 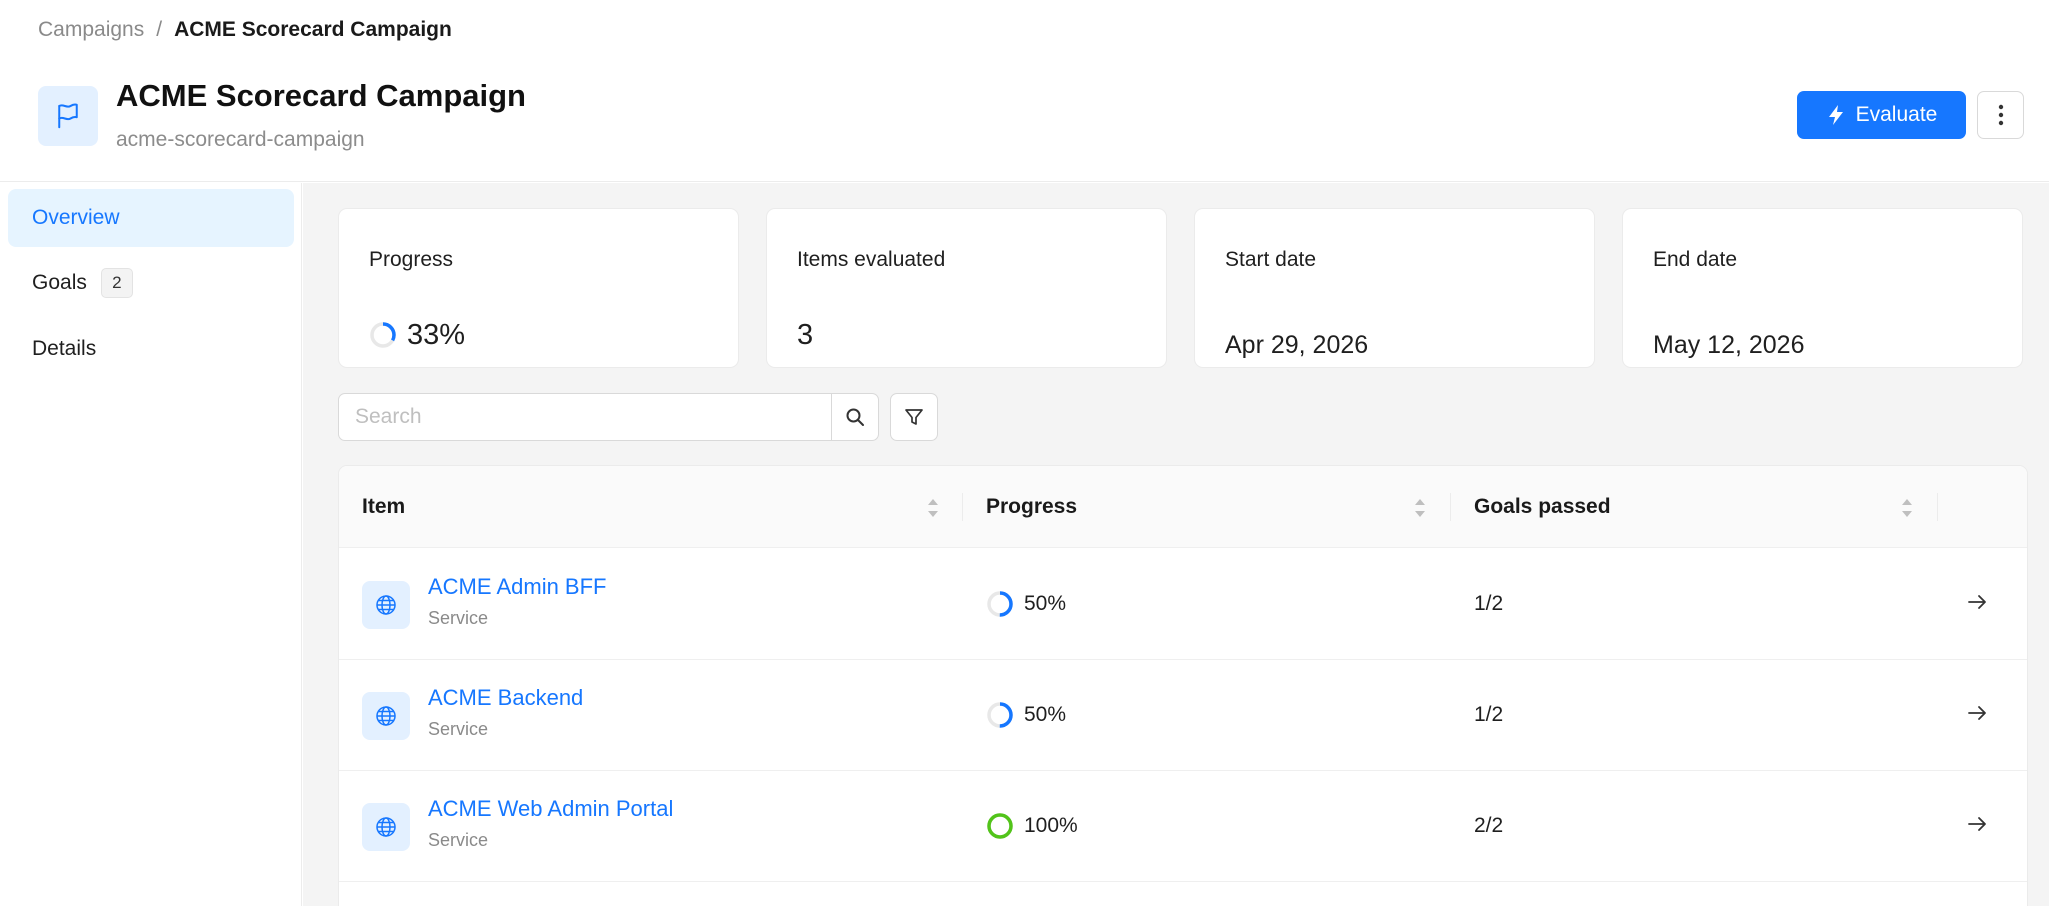 I want to click on items-evaluated-value: 3, so click(x=805, y=335).